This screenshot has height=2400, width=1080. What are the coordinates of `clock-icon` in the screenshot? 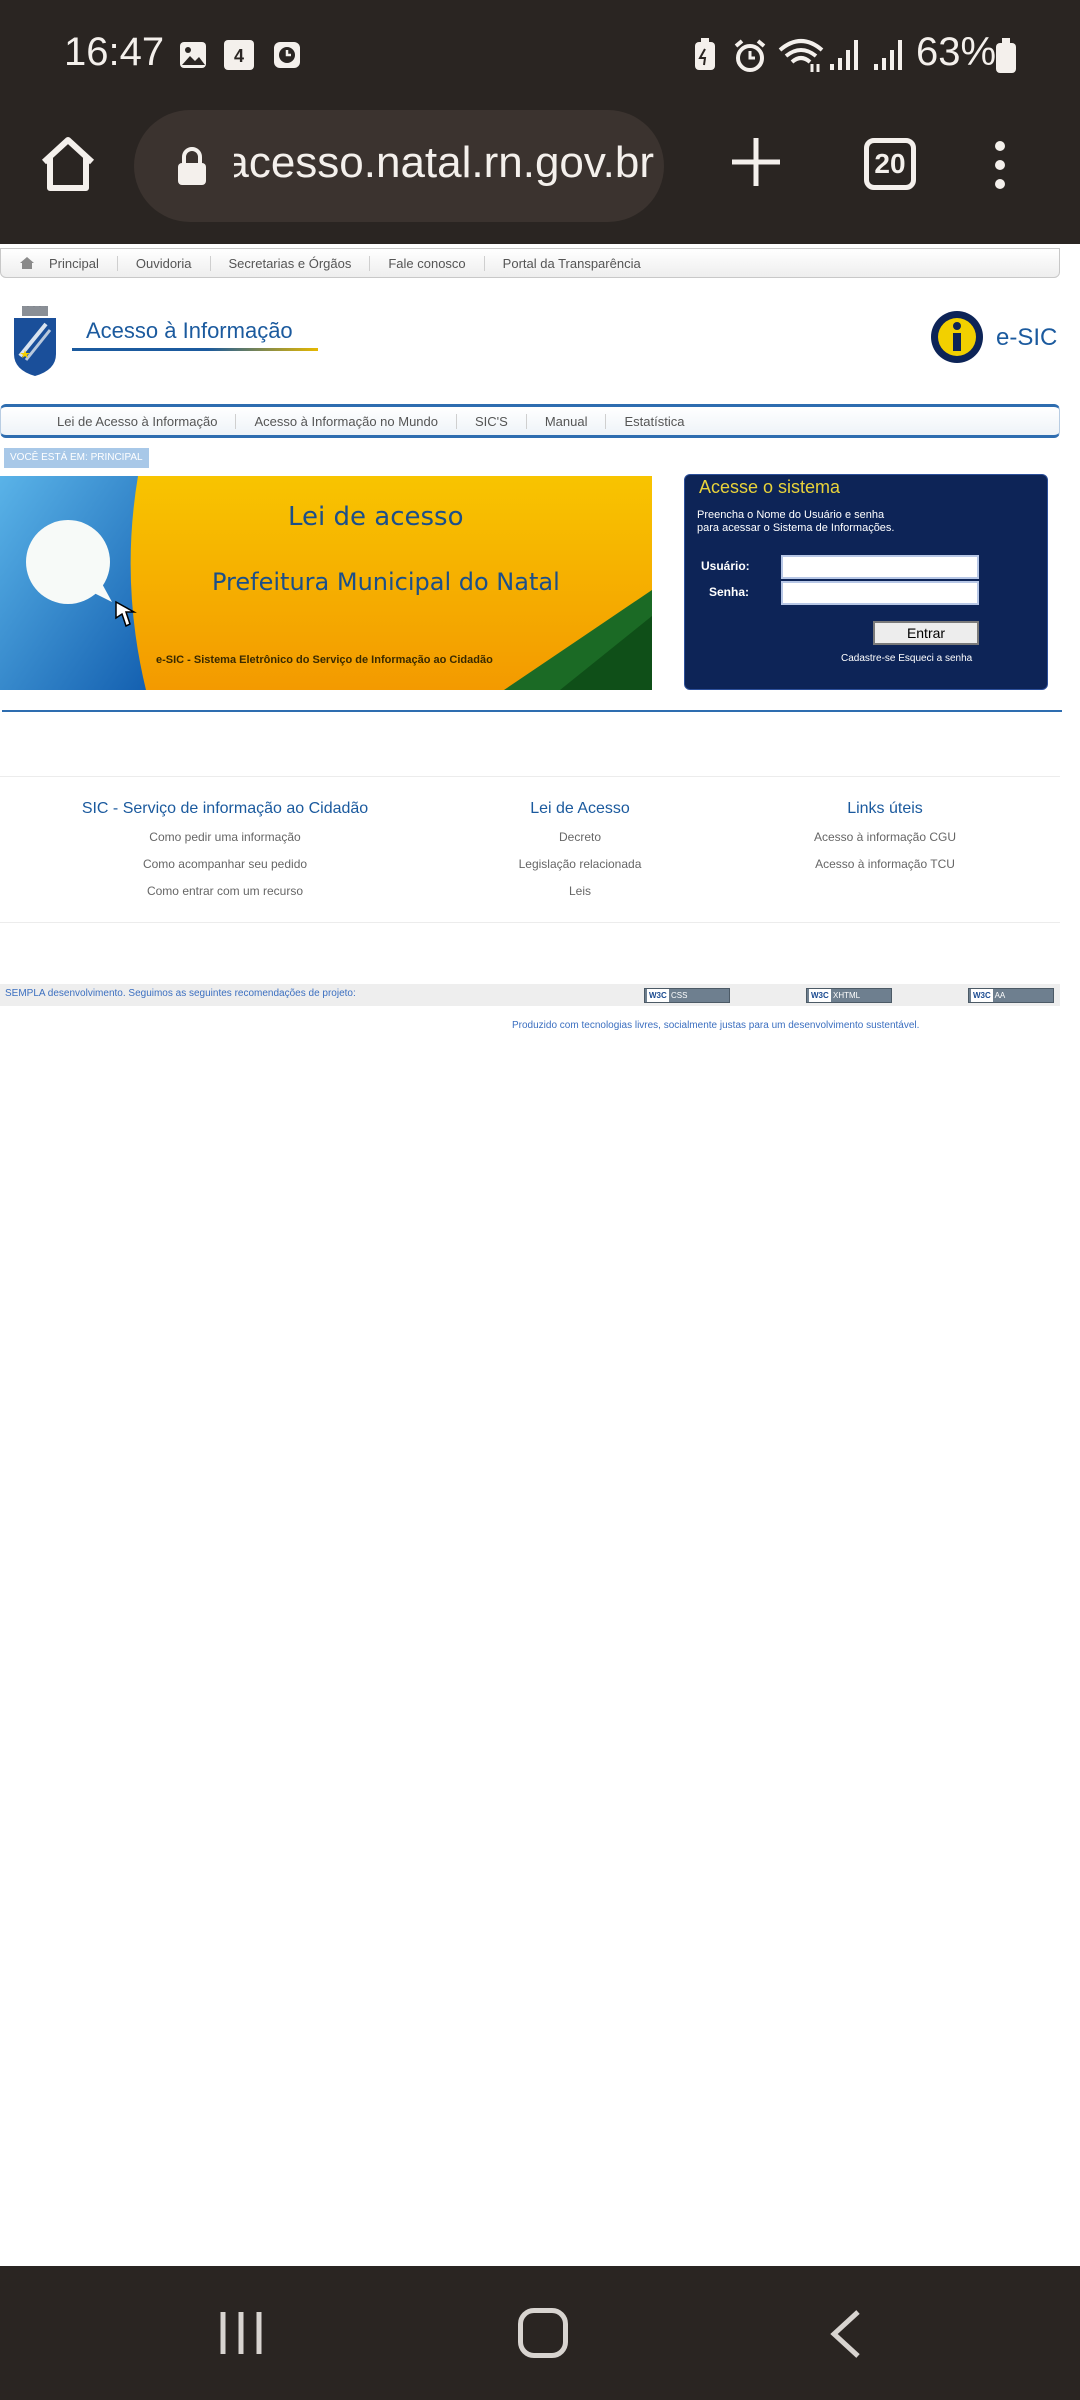 It's located at (287, 55).